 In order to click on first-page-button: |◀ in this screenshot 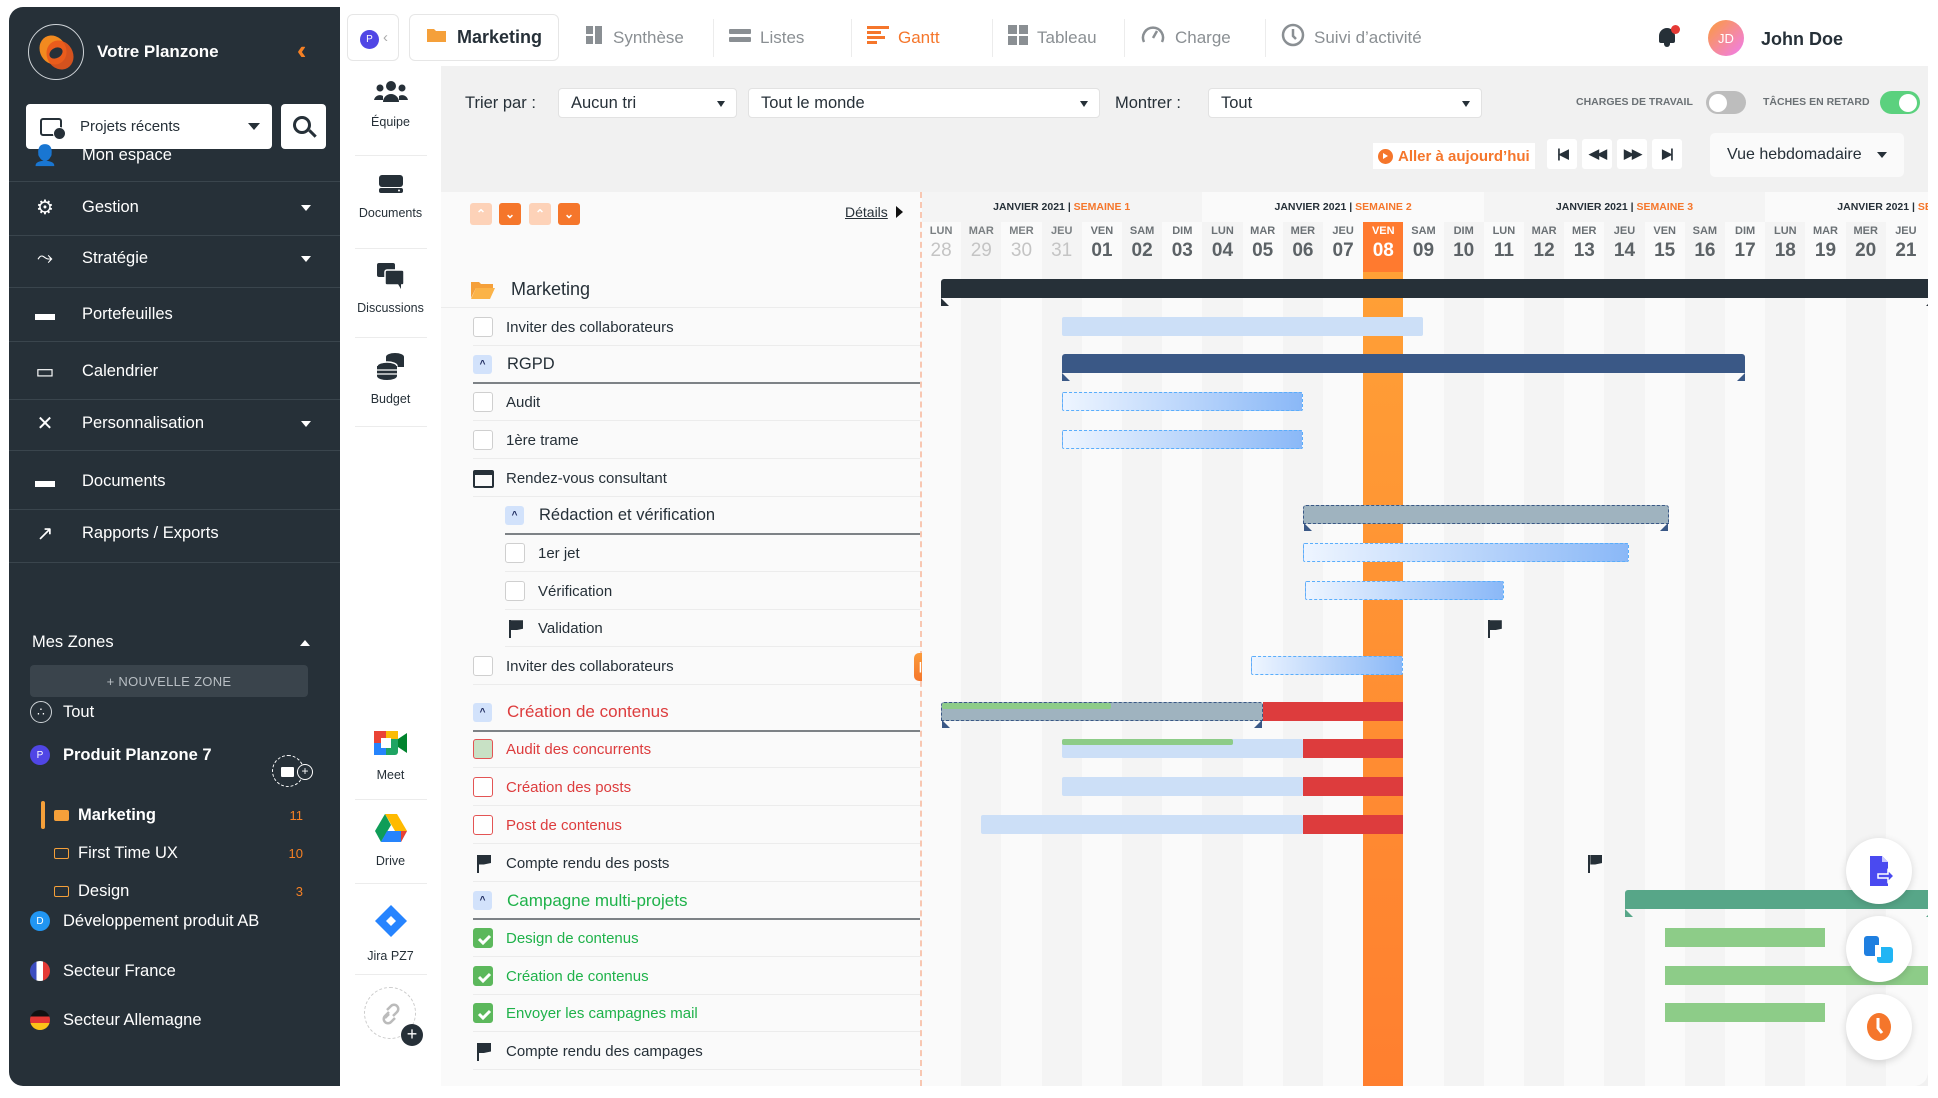, I will do `click(1562, 154)`.